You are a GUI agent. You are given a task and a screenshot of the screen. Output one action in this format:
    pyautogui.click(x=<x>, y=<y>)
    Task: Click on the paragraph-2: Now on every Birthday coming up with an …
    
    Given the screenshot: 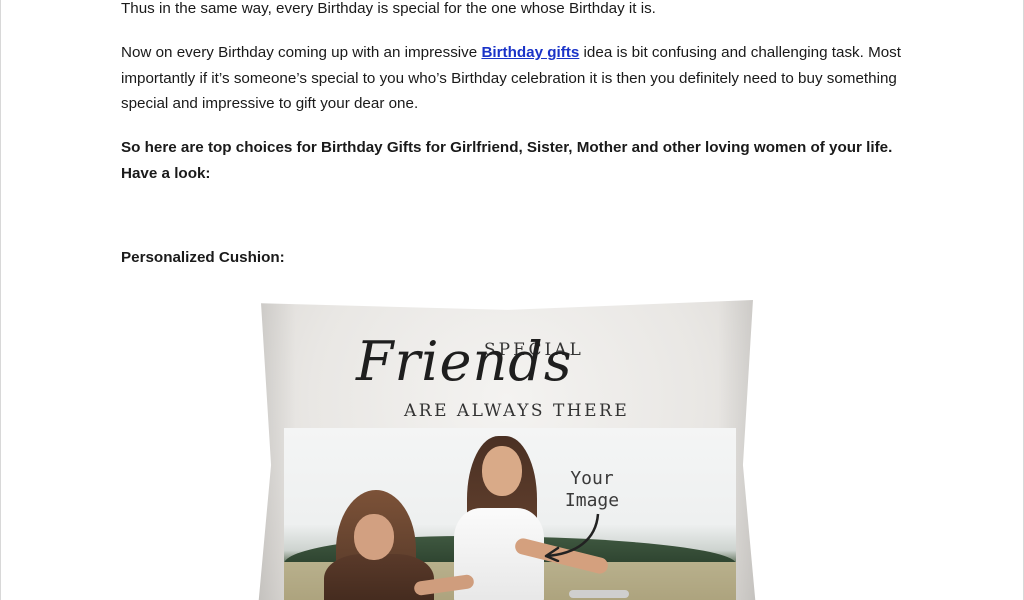 What is the action you would take?
    pyautogui.click(x=516, y=78)
    